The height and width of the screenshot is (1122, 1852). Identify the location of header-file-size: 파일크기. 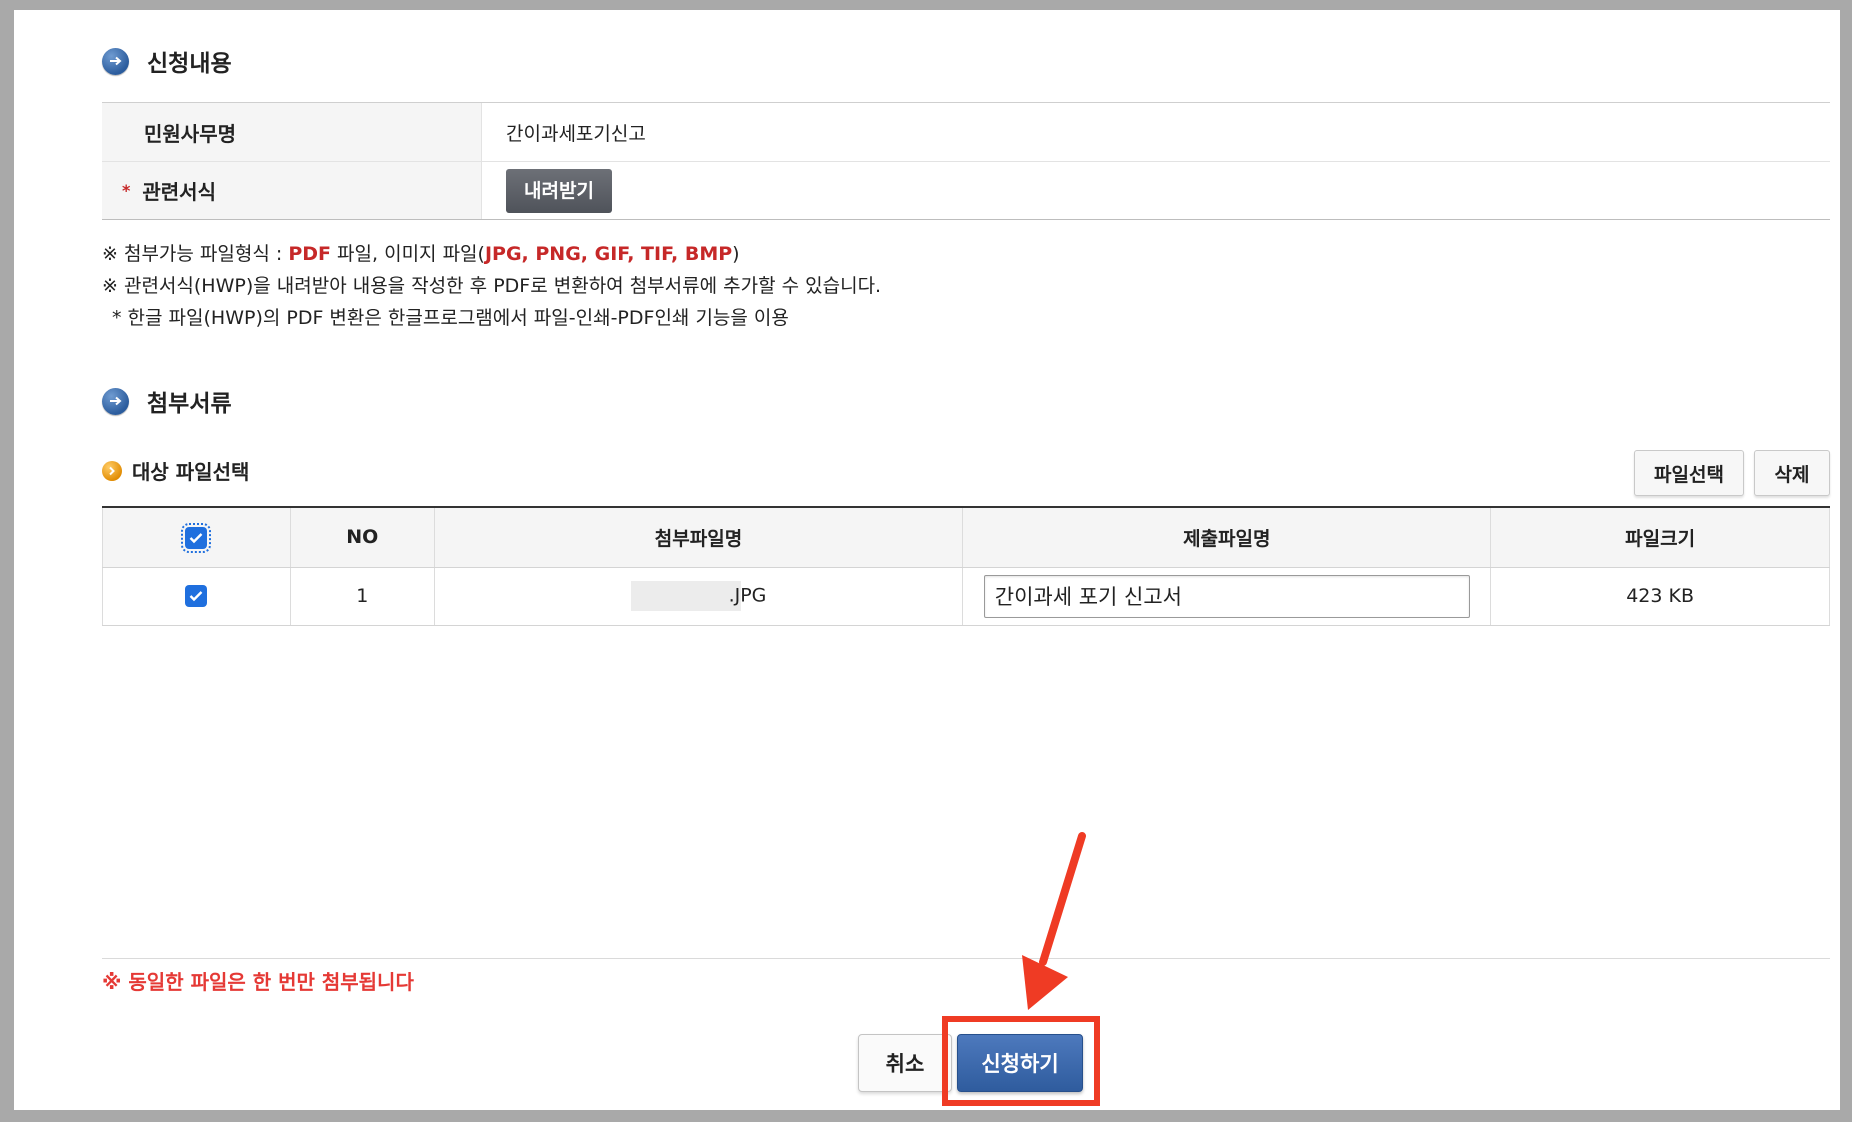
(1660, 537).